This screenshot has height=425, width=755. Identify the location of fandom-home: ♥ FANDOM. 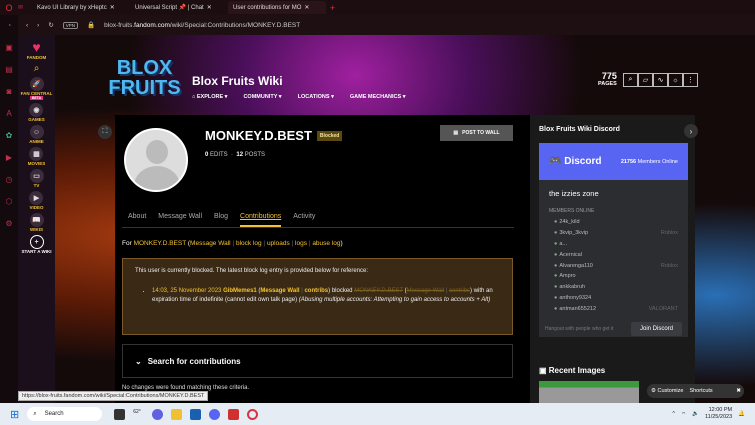
(37, 49).